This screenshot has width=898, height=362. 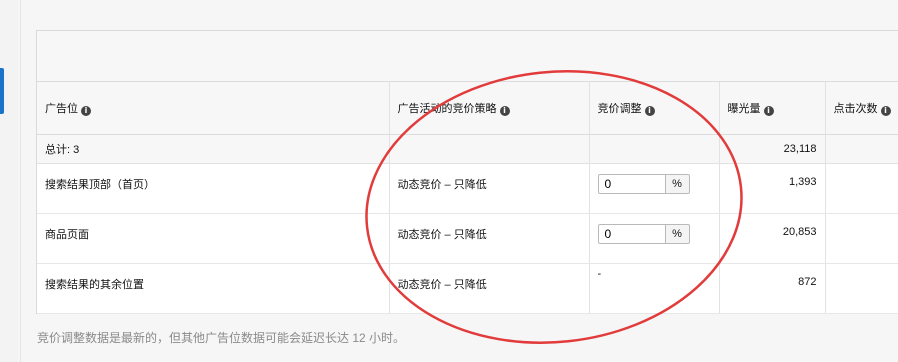 I want to click on table-row: 商品页面 动态竞价 – 只降低 % 20,853, so click(x=467, y=238).